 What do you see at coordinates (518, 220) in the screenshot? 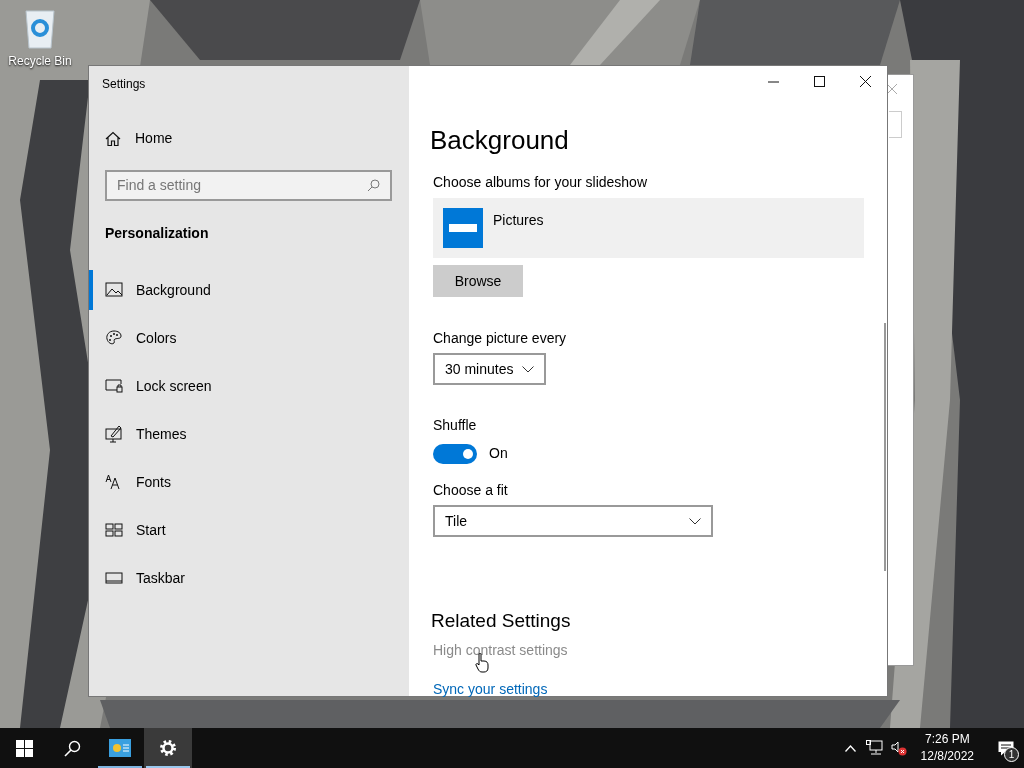
I see `album-name: Pictures` at bounding box center [518, 220].